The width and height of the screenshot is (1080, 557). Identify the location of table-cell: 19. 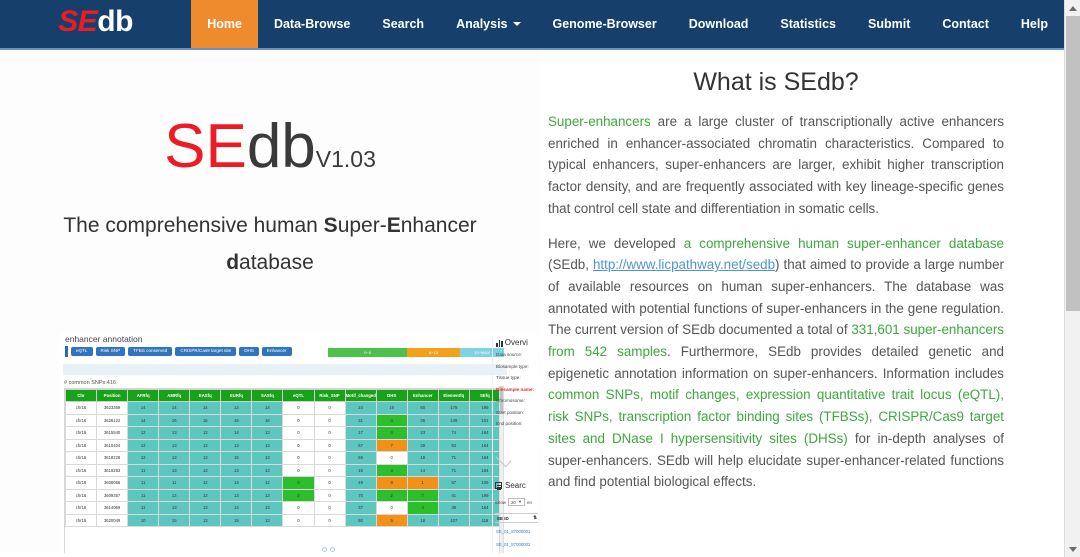
(391, 408).